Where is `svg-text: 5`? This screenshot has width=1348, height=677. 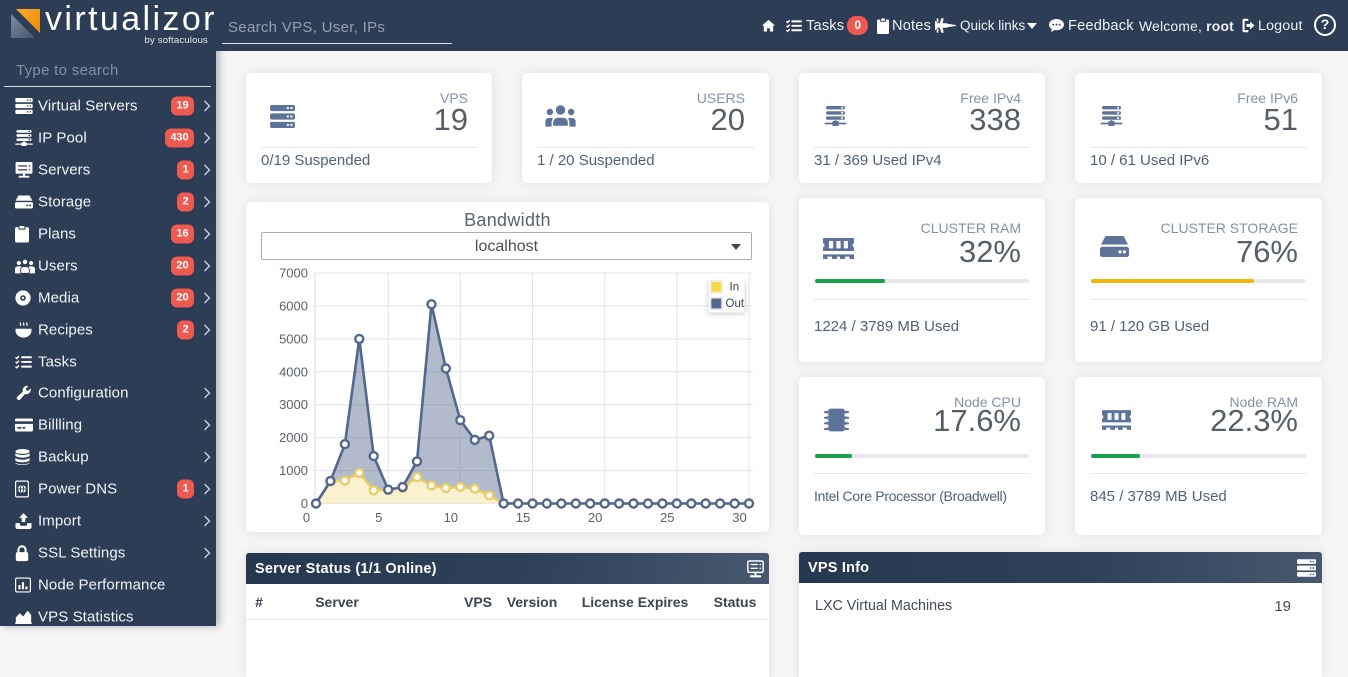 svg-text: 5 is located at coordinates (378, 517).